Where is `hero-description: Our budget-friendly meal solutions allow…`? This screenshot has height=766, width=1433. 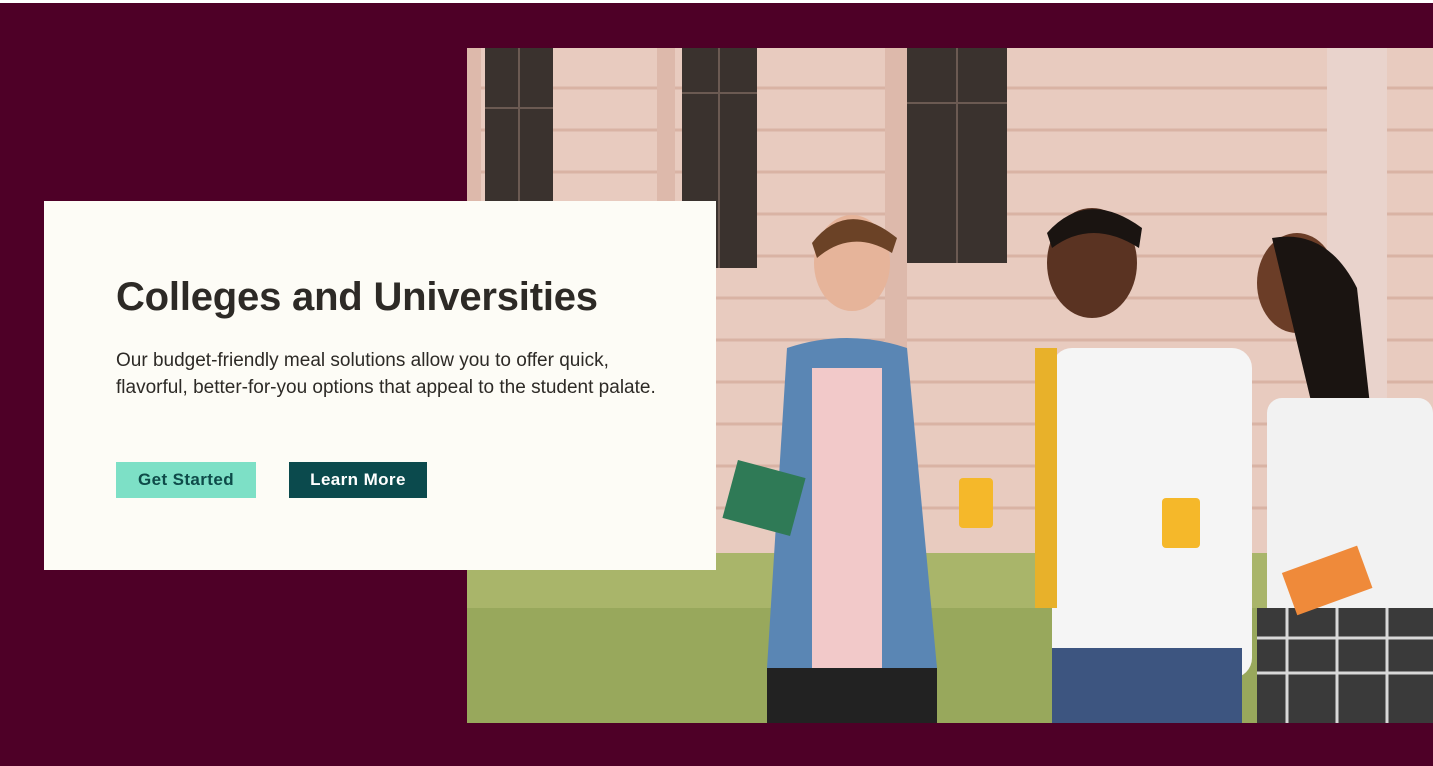
hero-description: Our budget-friendly meal solutions allow… is located at coordinates (386, 374).